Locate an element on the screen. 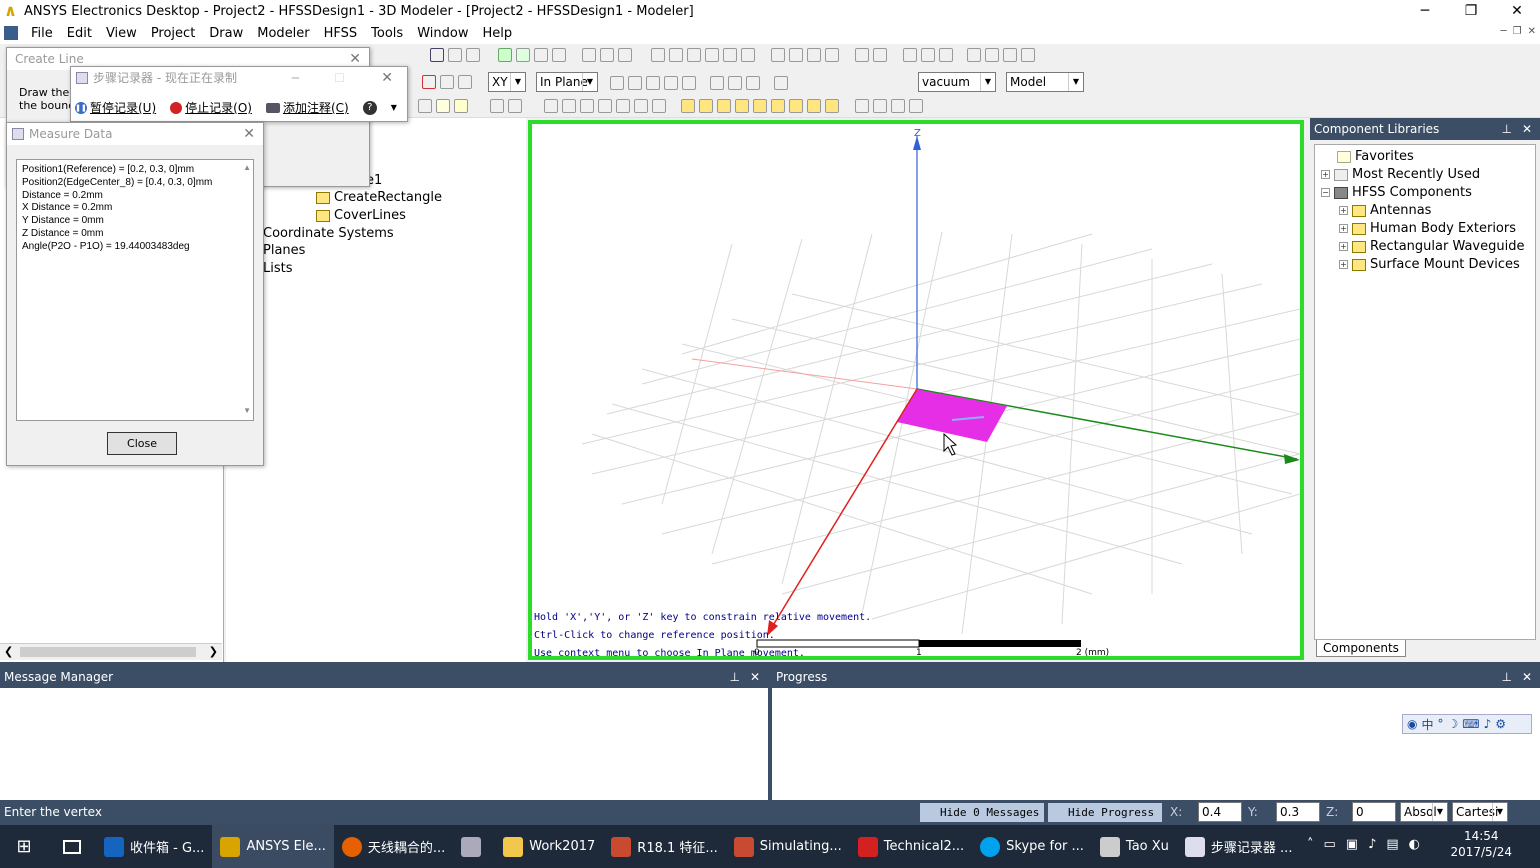 The image size is (1540, 868). results-icon is located at coordinates (540, 54).